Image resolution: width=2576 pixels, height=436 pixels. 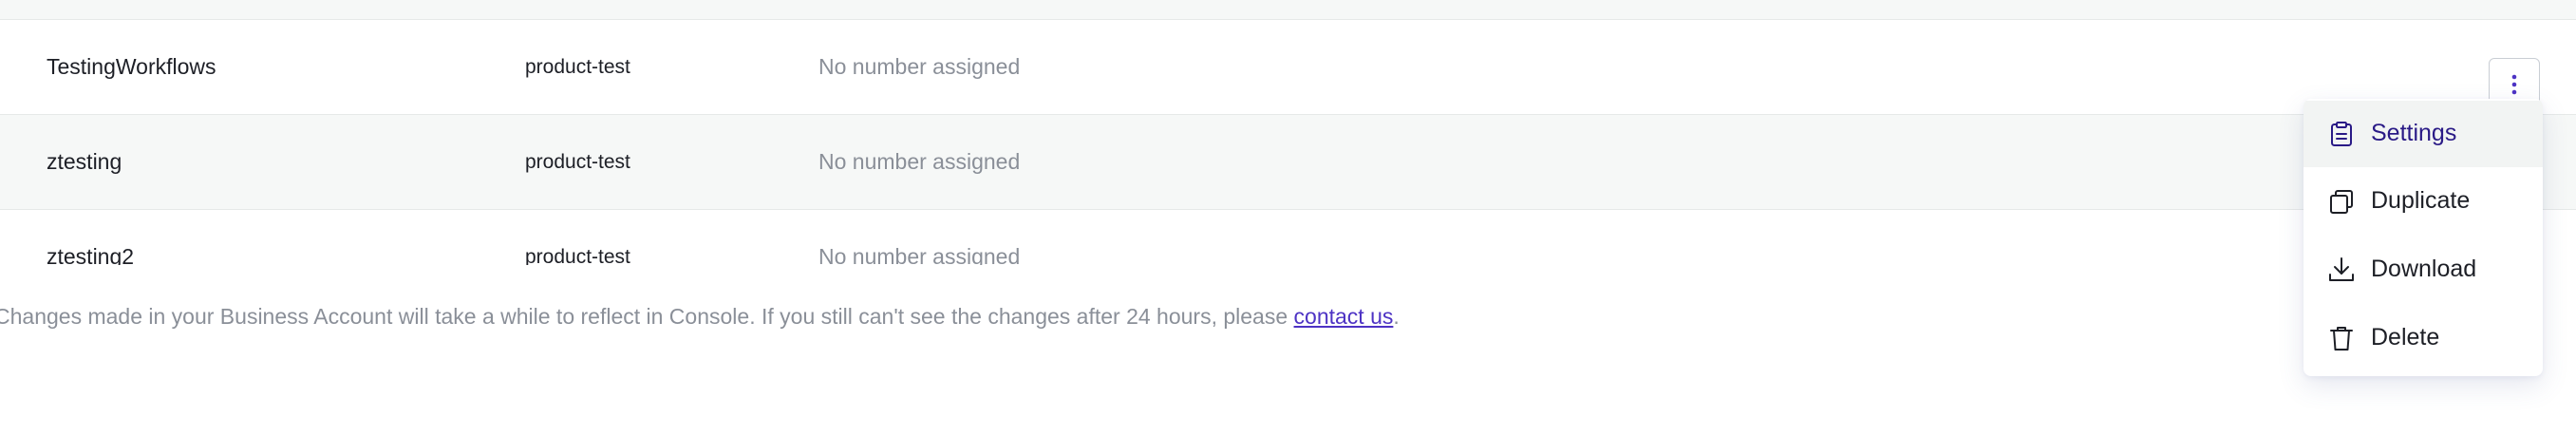 What do you see at coordinates (131, 66) in the screenshot?
I see `workflow-name: TestingWorkflows` at bounding box center [131, 66].